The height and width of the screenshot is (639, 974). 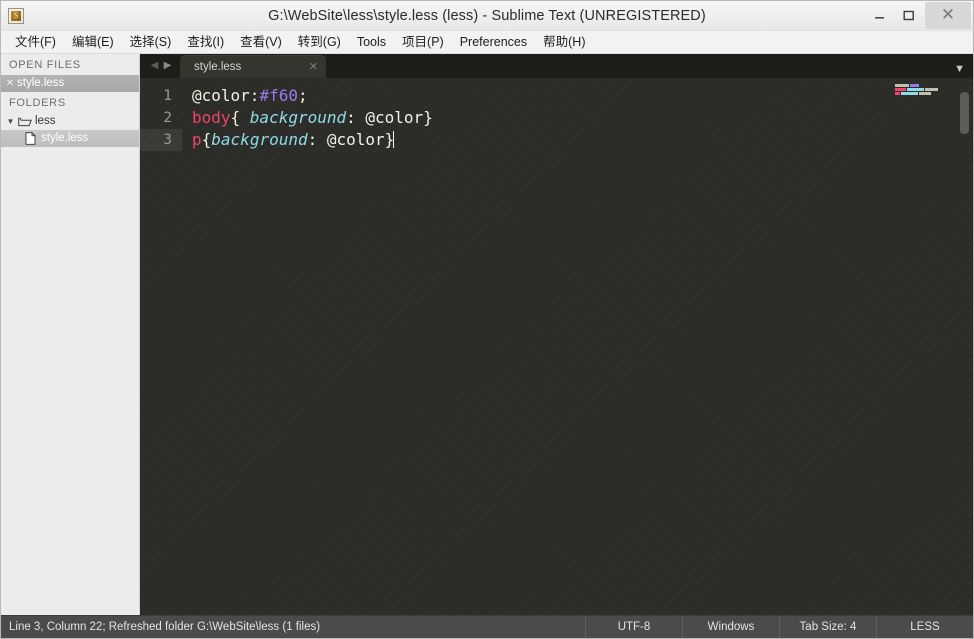 I want to click on open-files-header: OPEN FILES, so click(x=45, y=65).